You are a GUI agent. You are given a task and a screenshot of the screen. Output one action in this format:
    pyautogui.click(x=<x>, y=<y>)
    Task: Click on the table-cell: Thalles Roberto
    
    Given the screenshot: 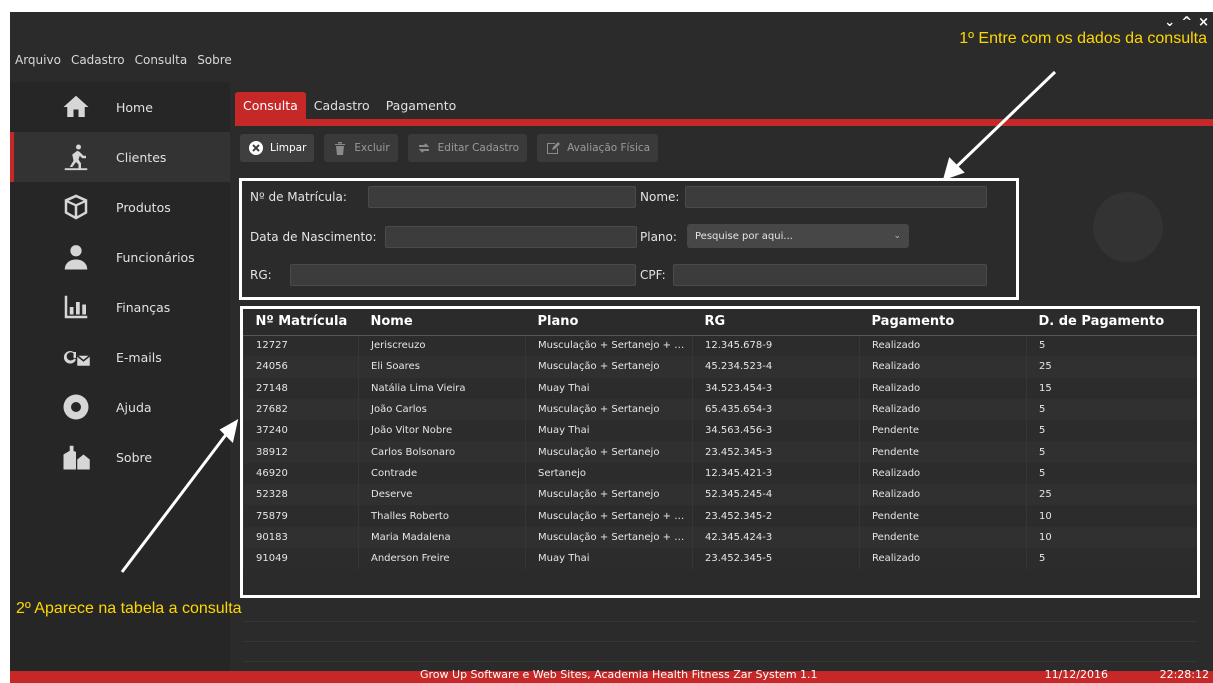 What is the action you would take?
    pyautogui.click(x=442, y=516)
    